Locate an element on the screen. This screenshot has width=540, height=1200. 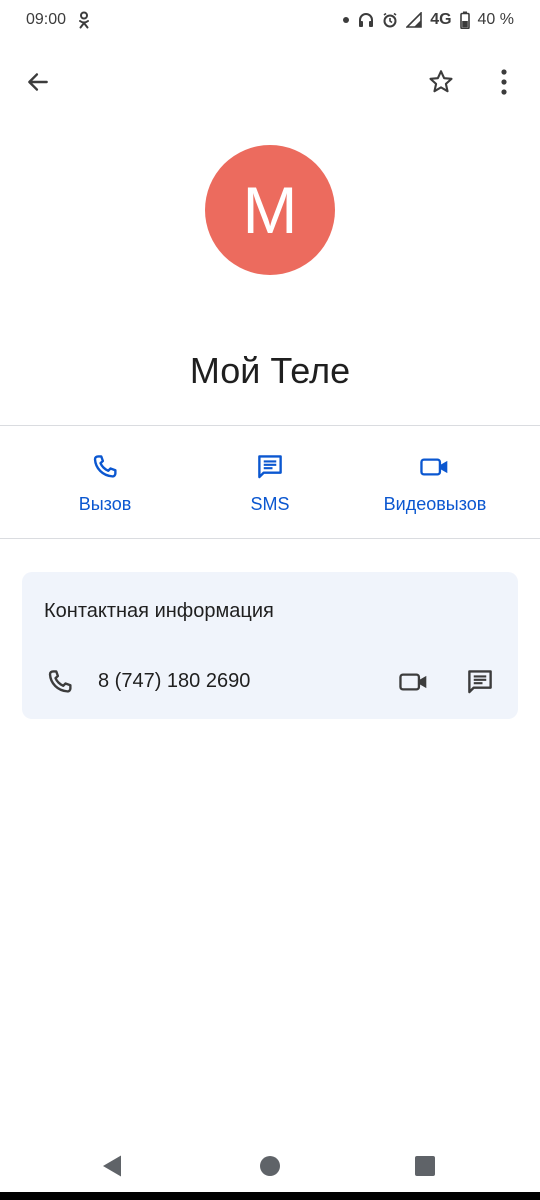
more-options-button is located at coordinates (504, 82).